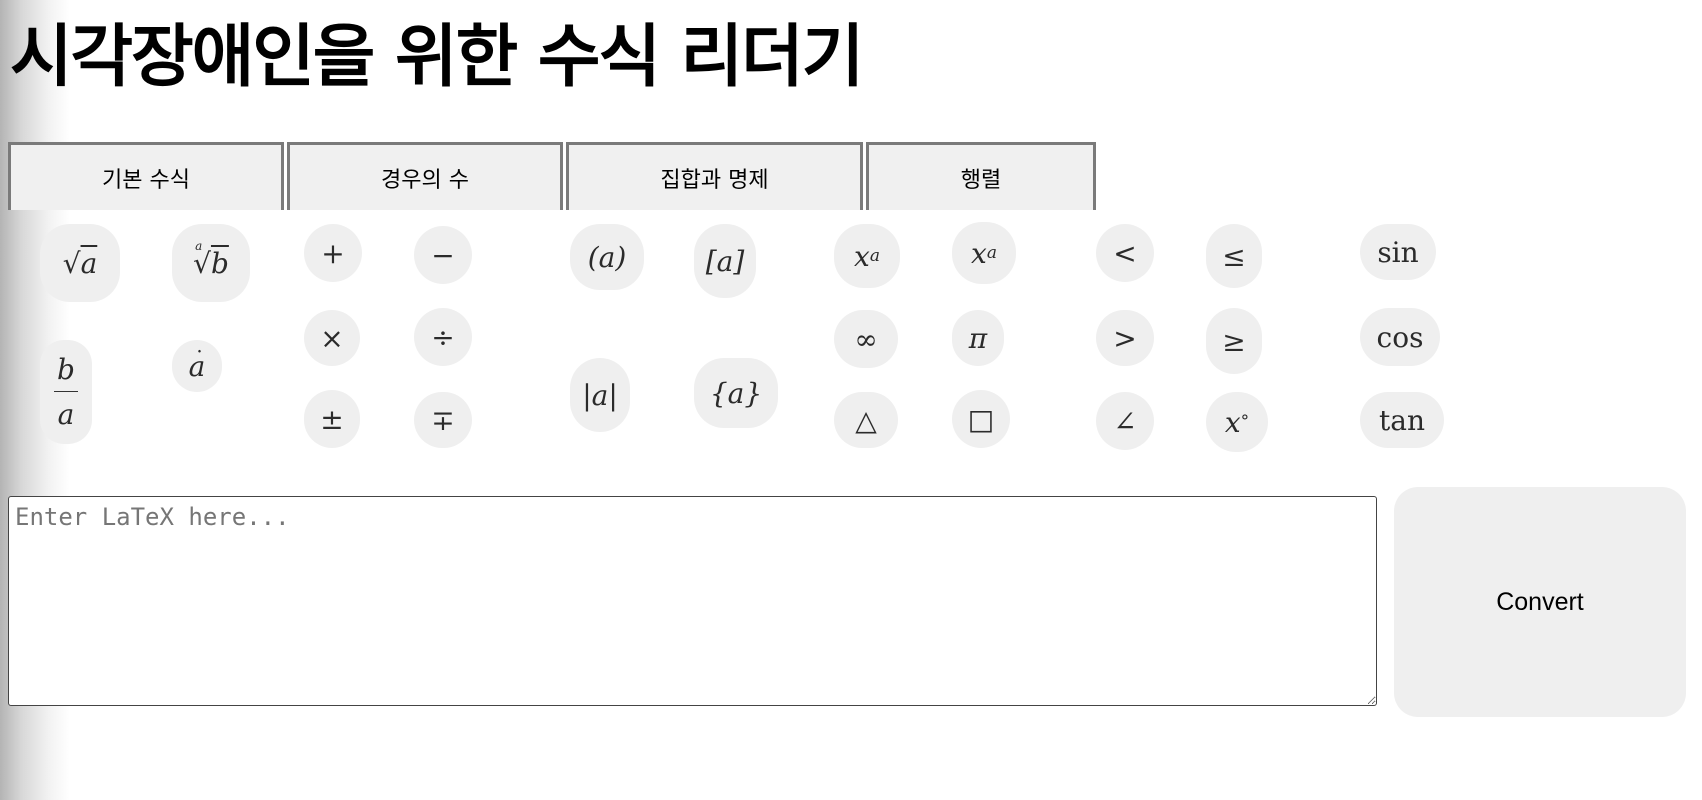 Image resolution: width=1702 pixels, height=800 pixels. Describe the element at coordinates (443, 255) in the screenshot. I see `minus-button: −` at that location.